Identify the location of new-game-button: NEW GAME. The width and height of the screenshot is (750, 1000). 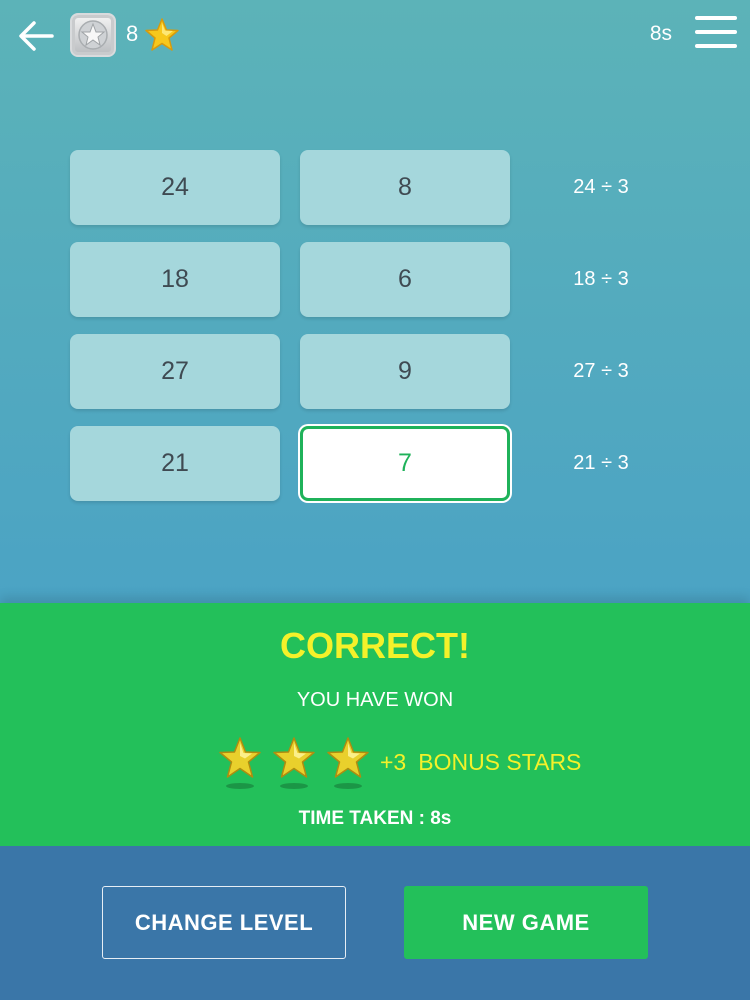
(526, 922).